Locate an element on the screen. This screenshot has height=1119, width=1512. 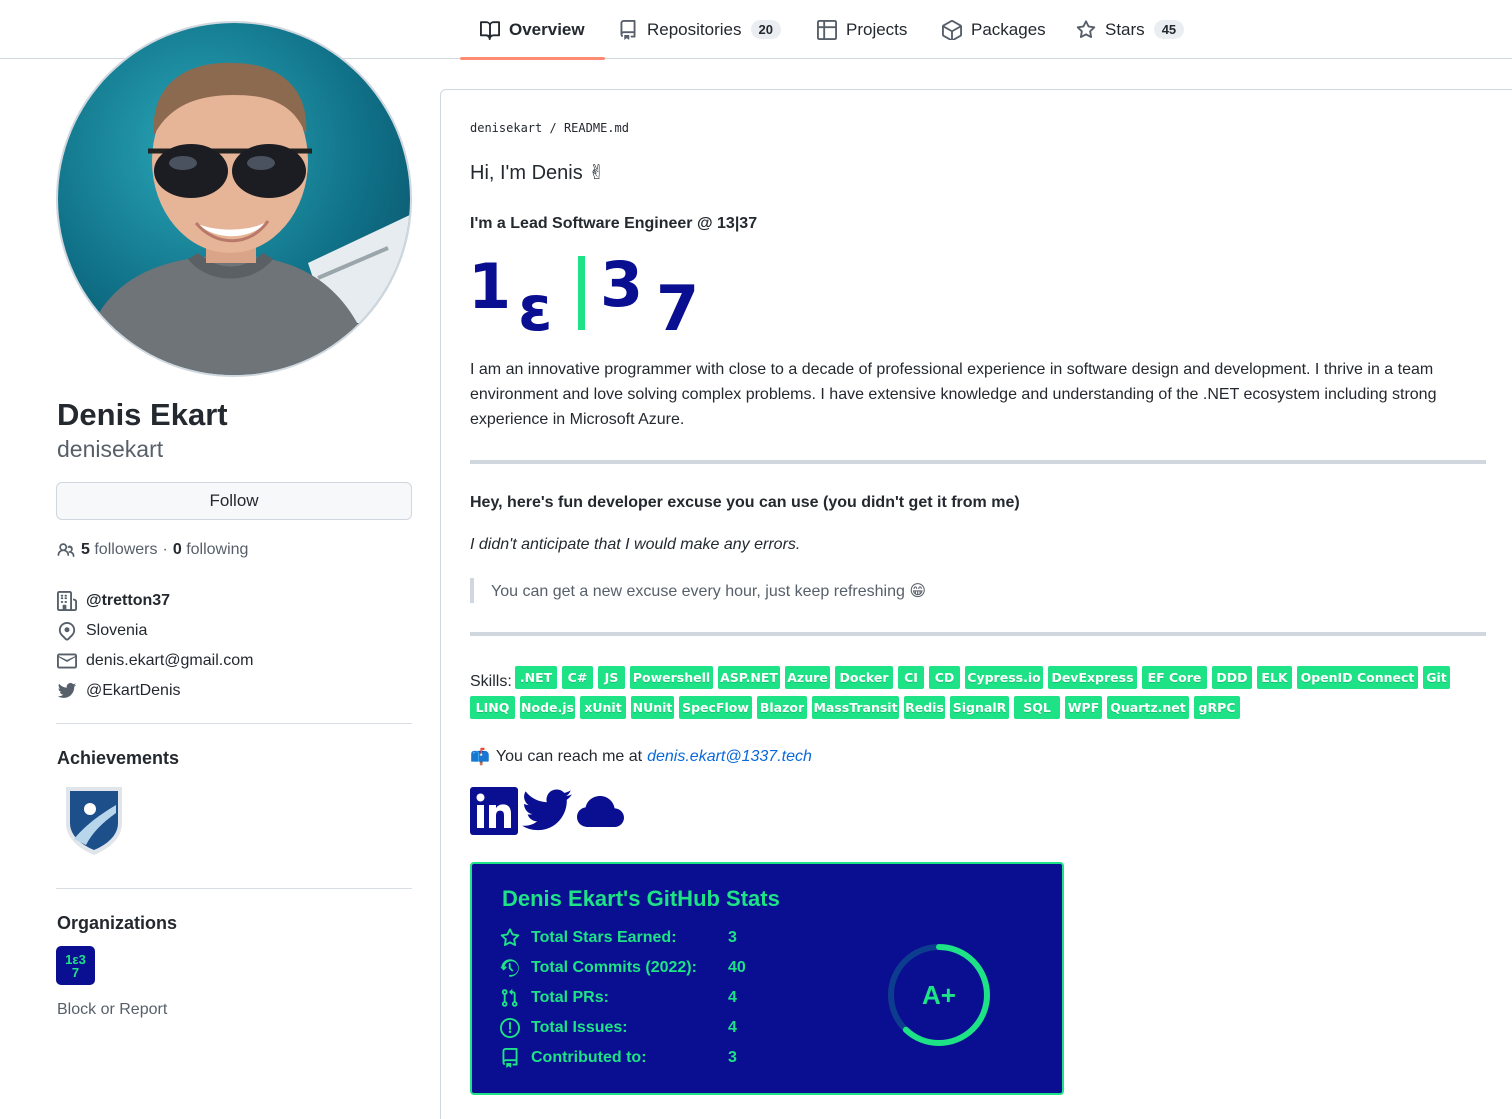
readme-greeting: Hi, I'm Denis ✌ is located at coordinates (538, 173).